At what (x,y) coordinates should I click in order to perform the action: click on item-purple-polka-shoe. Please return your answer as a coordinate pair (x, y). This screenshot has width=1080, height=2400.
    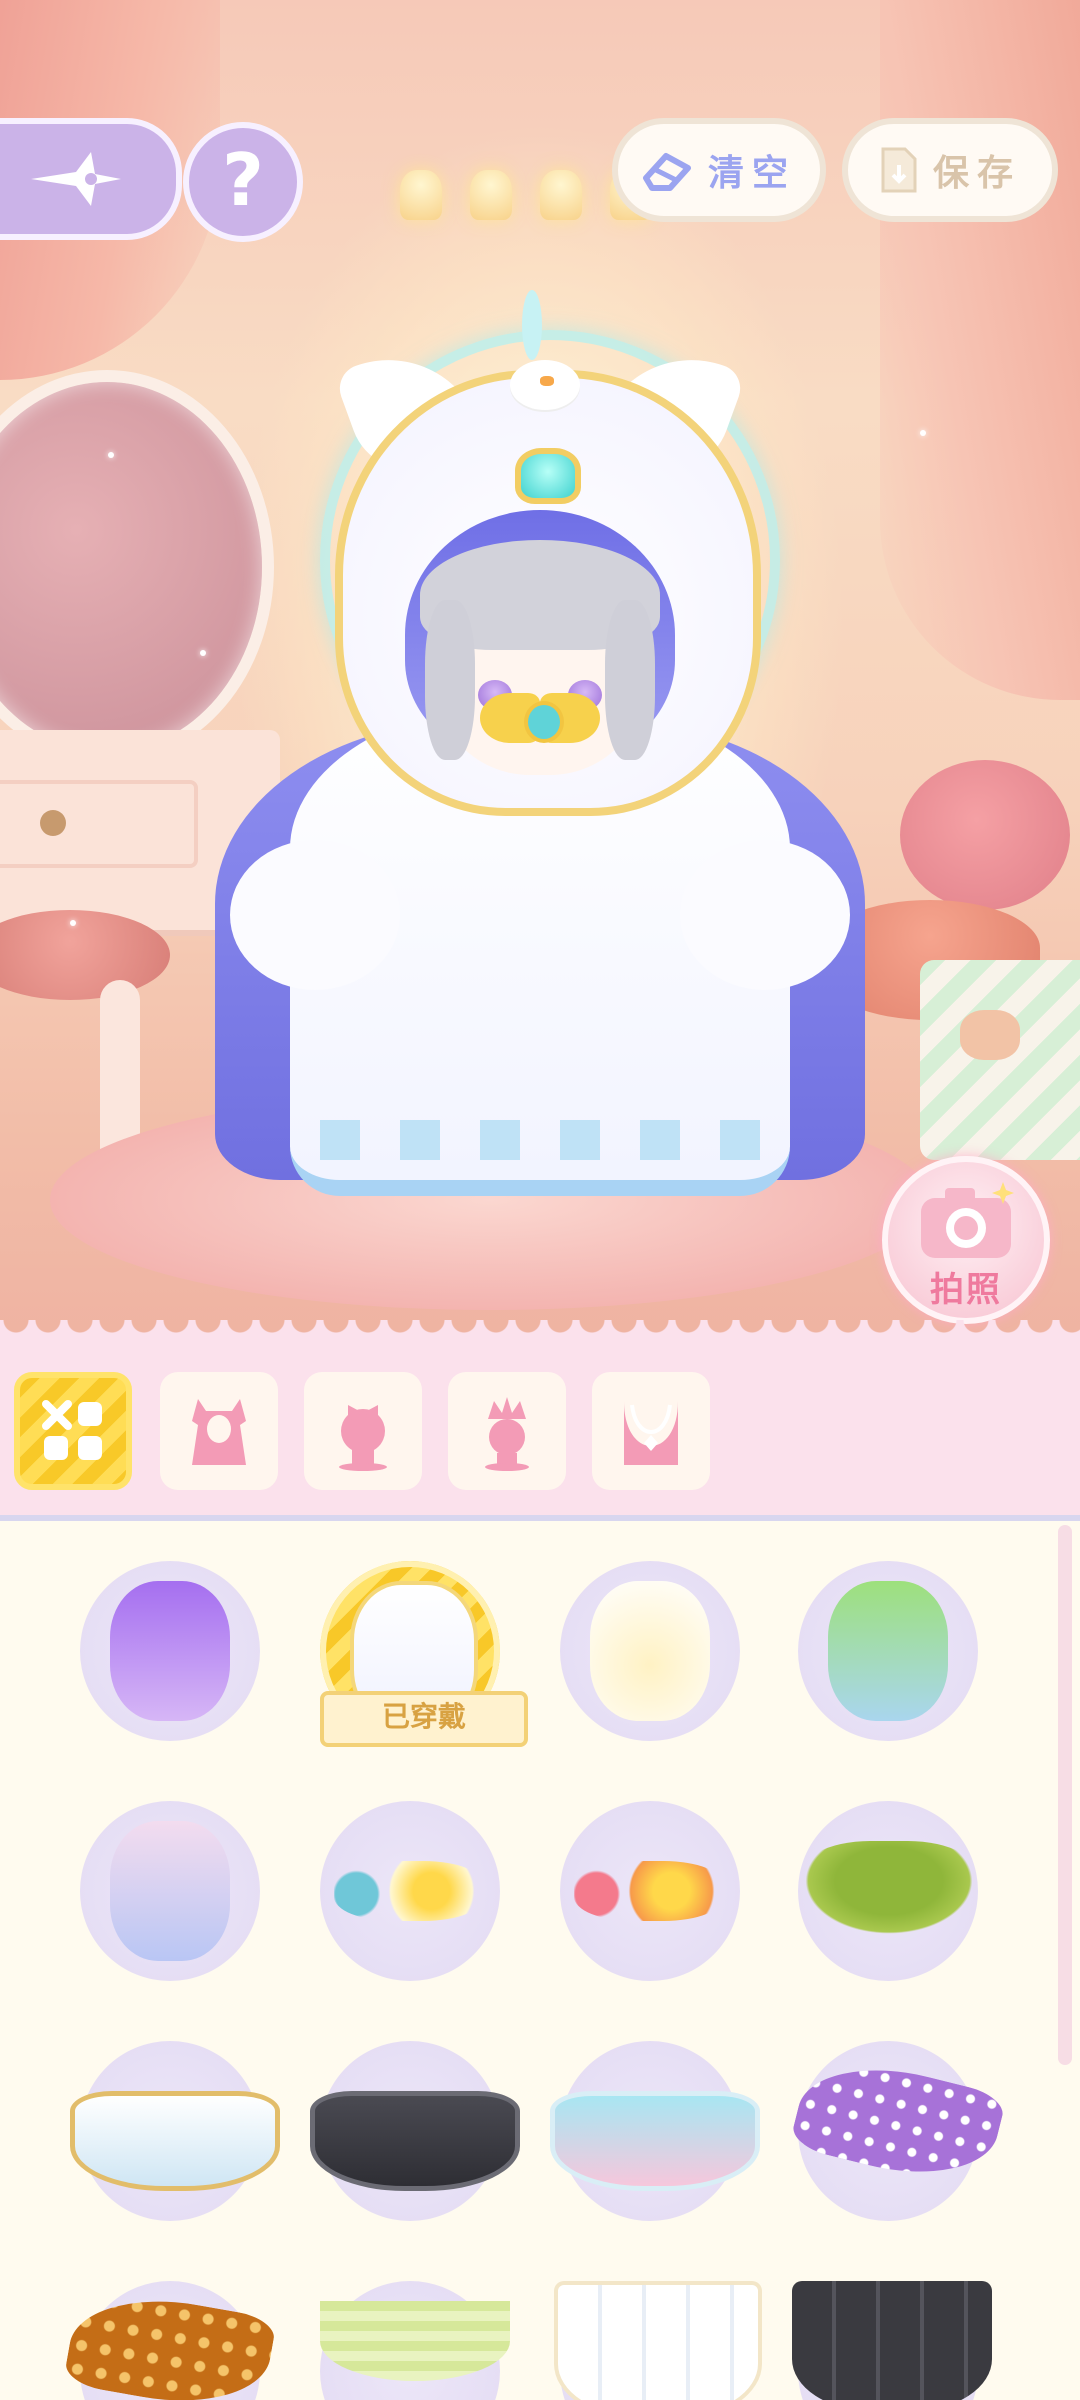
    Looking at the image, I should click on (898, 2131).